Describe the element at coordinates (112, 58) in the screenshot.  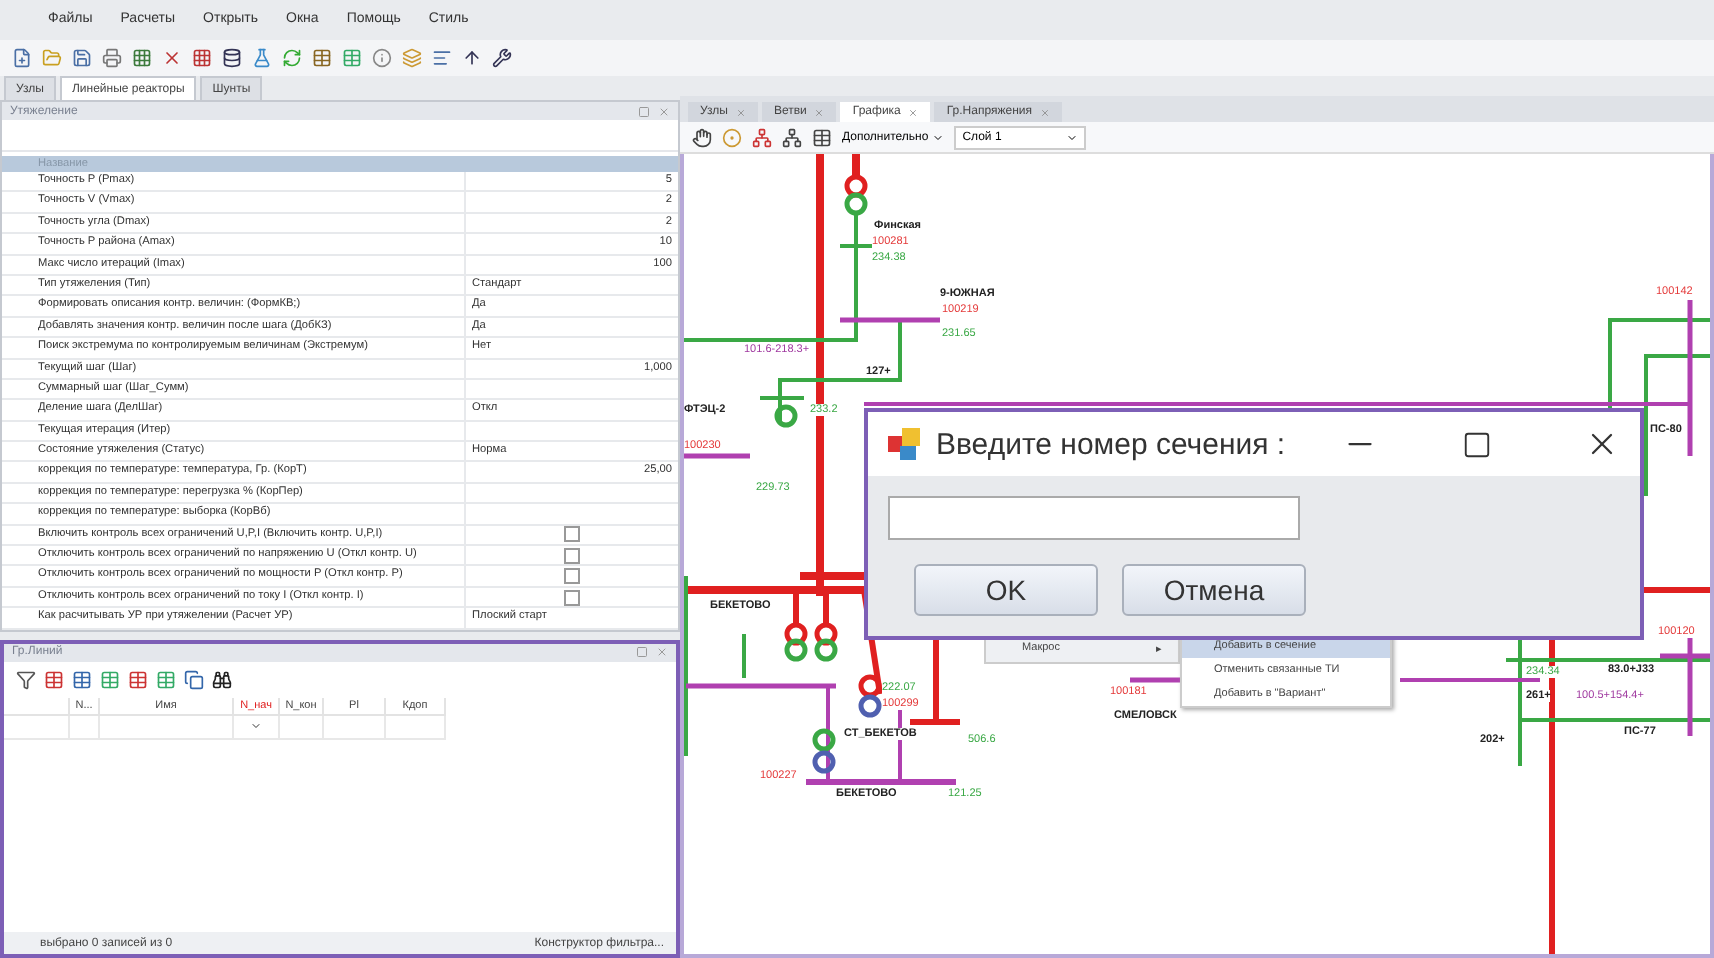
I see `printer-icon` at that location.